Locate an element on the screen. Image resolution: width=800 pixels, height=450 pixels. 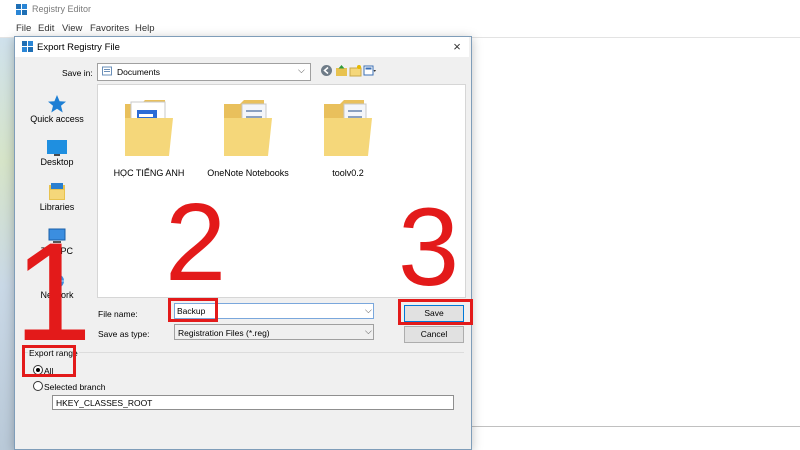
place-libraries: Libraries is located at coordinates (57, 197).